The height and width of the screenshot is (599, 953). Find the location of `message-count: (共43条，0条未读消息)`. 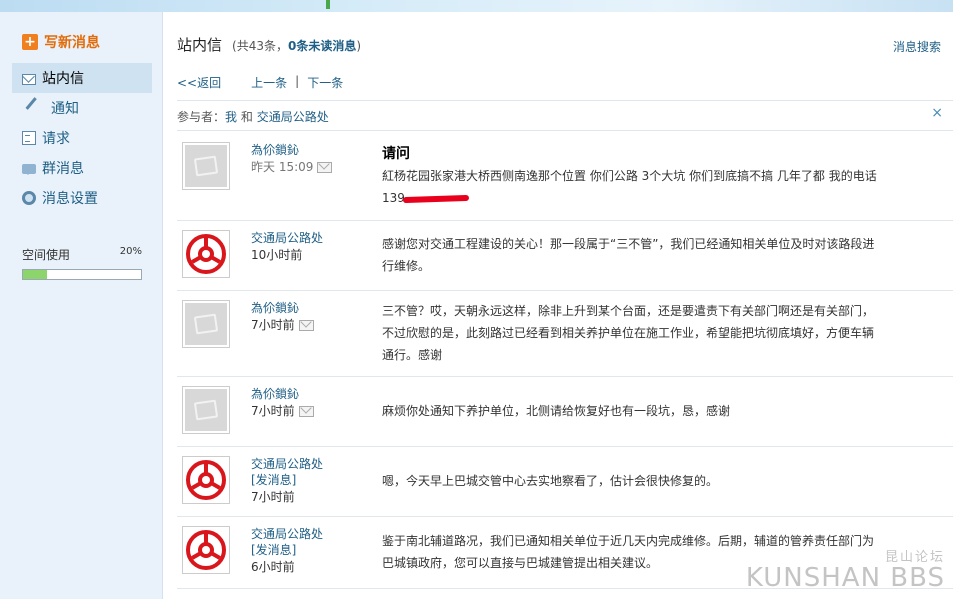

message-count: (共43条，0条未读消息) is located at coordinates (297, 46).